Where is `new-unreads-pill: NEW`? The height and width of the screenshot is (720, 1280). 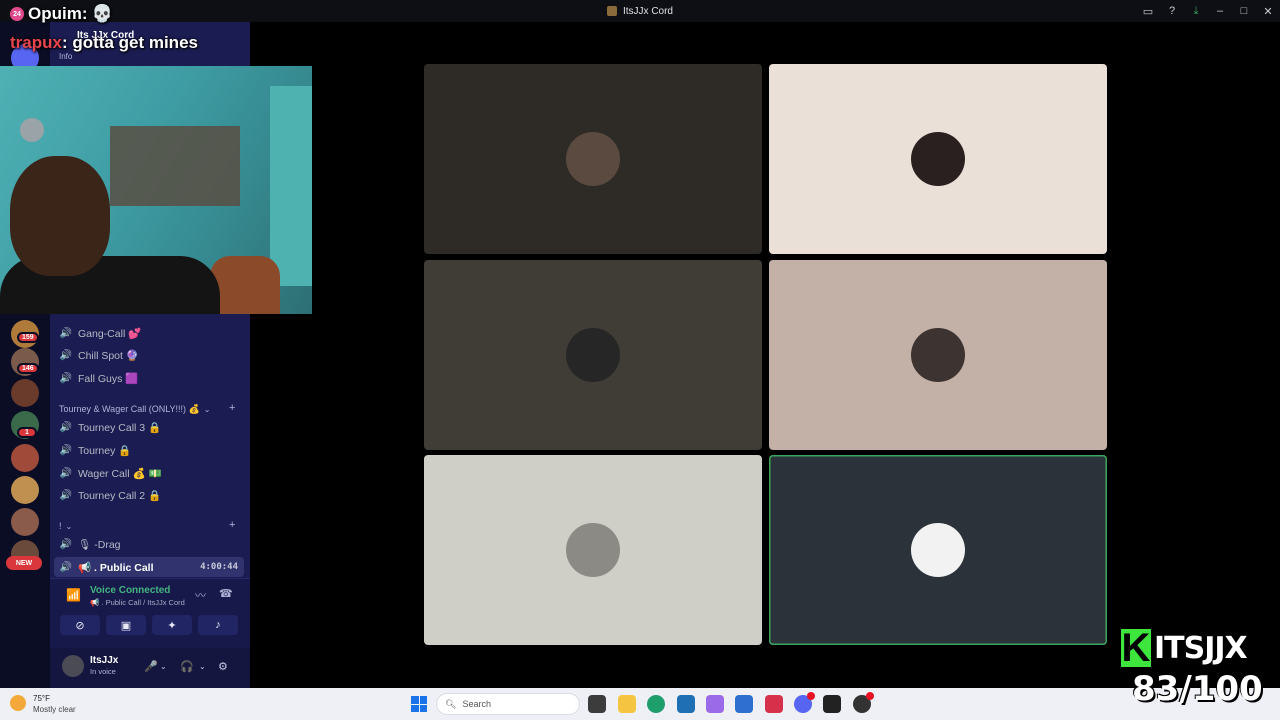
new-unreads-pill: NEW is located at coordinates (24, 563).